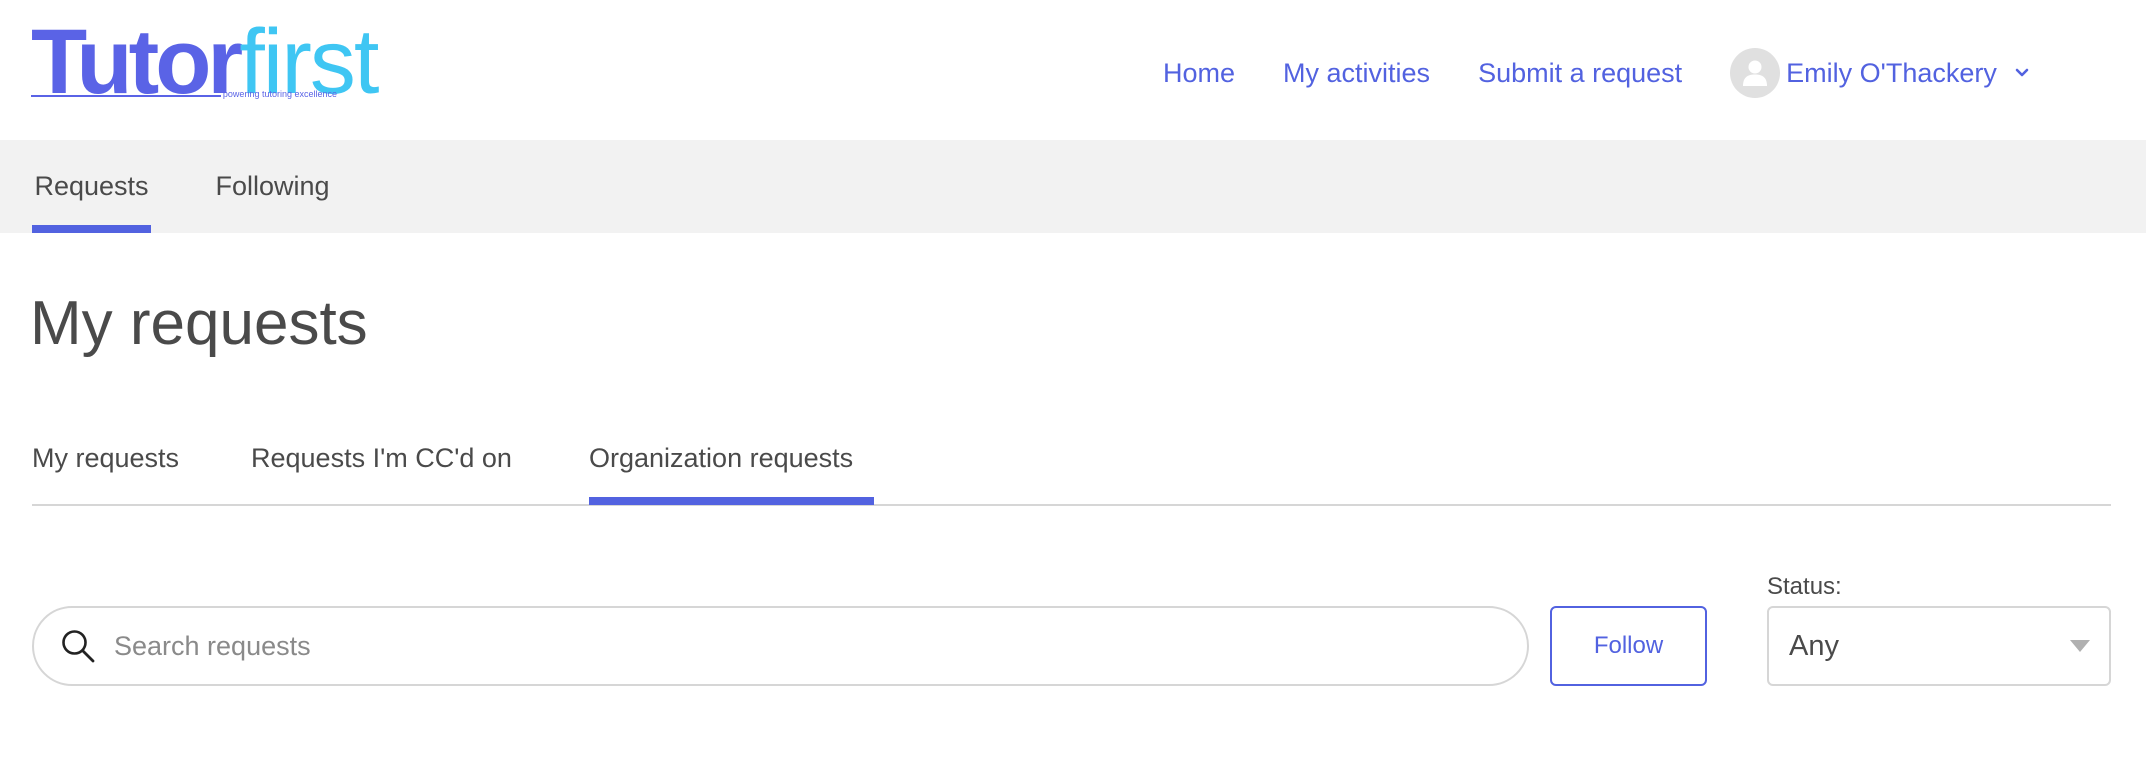  Describe the element at coordinates (1580, 73) in the screenshot. I see `nav-link-submit-request: Submit a request` at that location.